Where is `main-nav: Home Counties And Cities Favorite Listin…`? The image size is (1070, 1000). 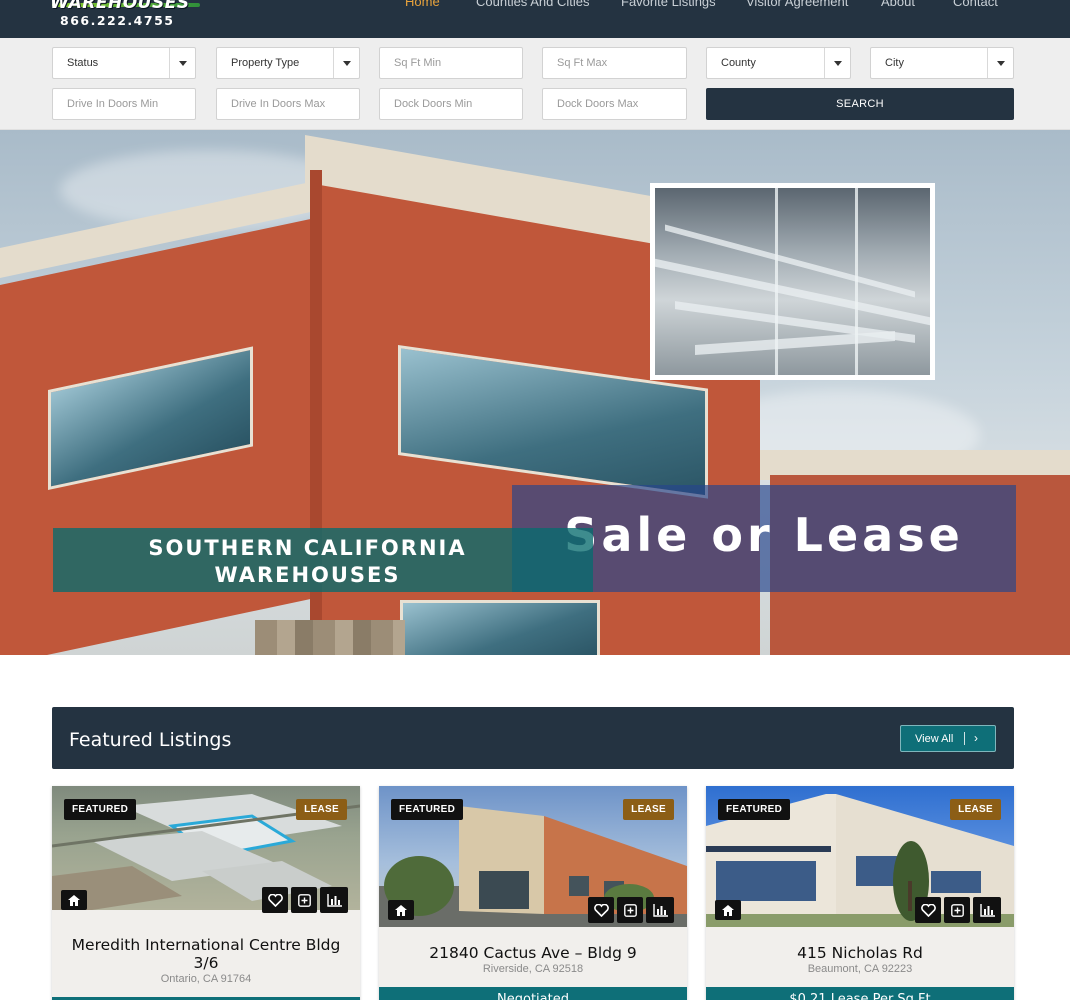 main-nav: Home Counties And Cities Favorite Listin… is located at coordinates (535, 7).